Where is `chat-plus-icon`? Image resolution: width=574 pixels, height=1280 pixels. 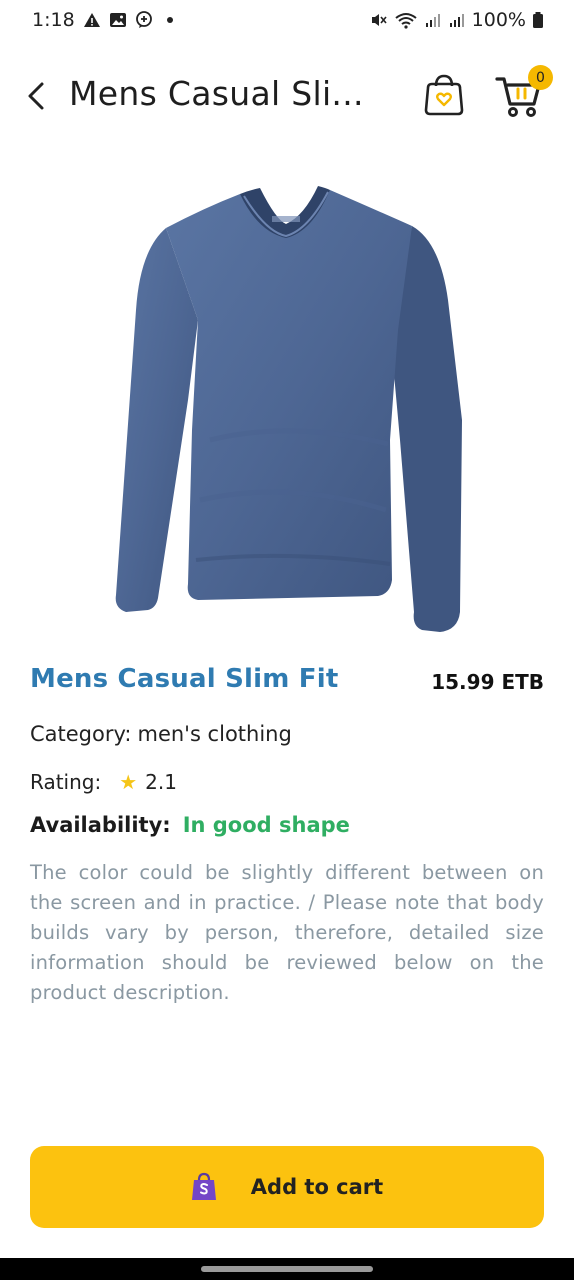 chat-plus-icon is located at coordinates (143, 19).